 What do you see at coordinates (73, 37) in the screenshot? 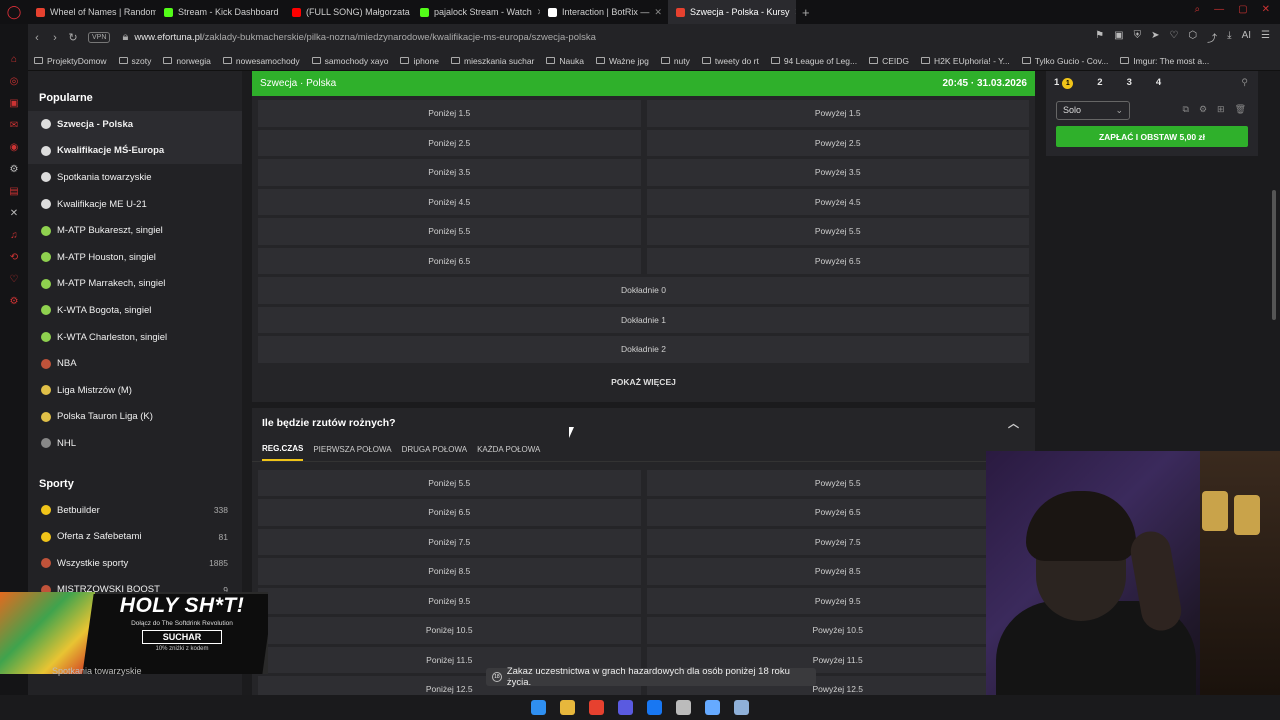
I see `reload-button: ↻` at bounding box center [73, 37].